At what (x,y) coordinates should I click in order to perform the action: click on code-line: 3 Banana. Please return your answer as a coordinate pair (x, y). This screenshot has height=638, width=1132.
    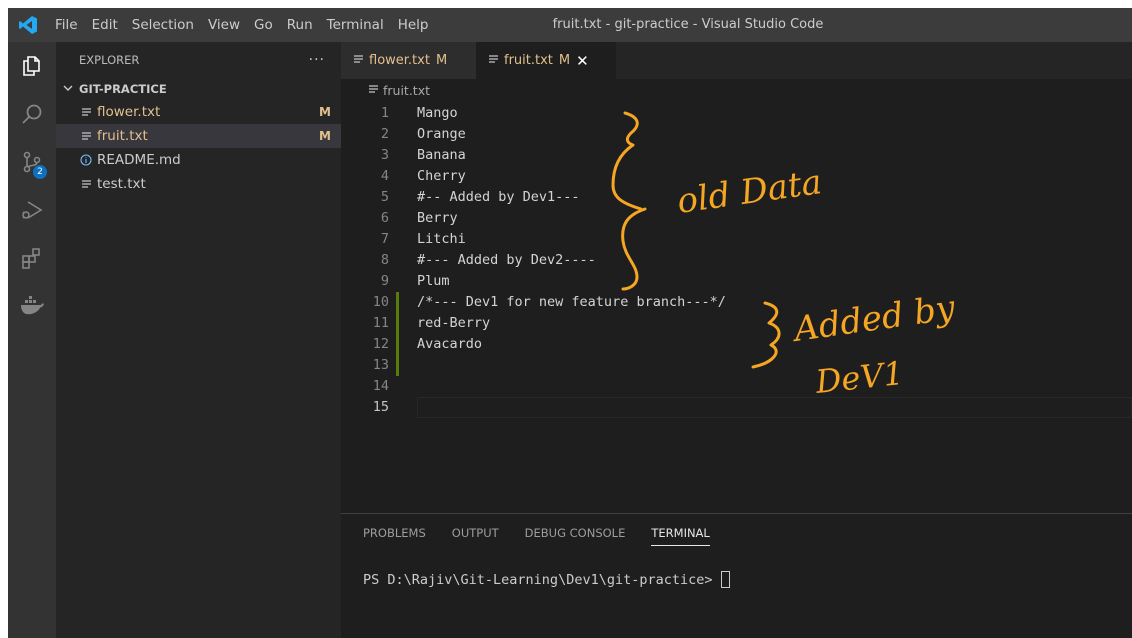
    Looking at the image, I should click on (736, 155).